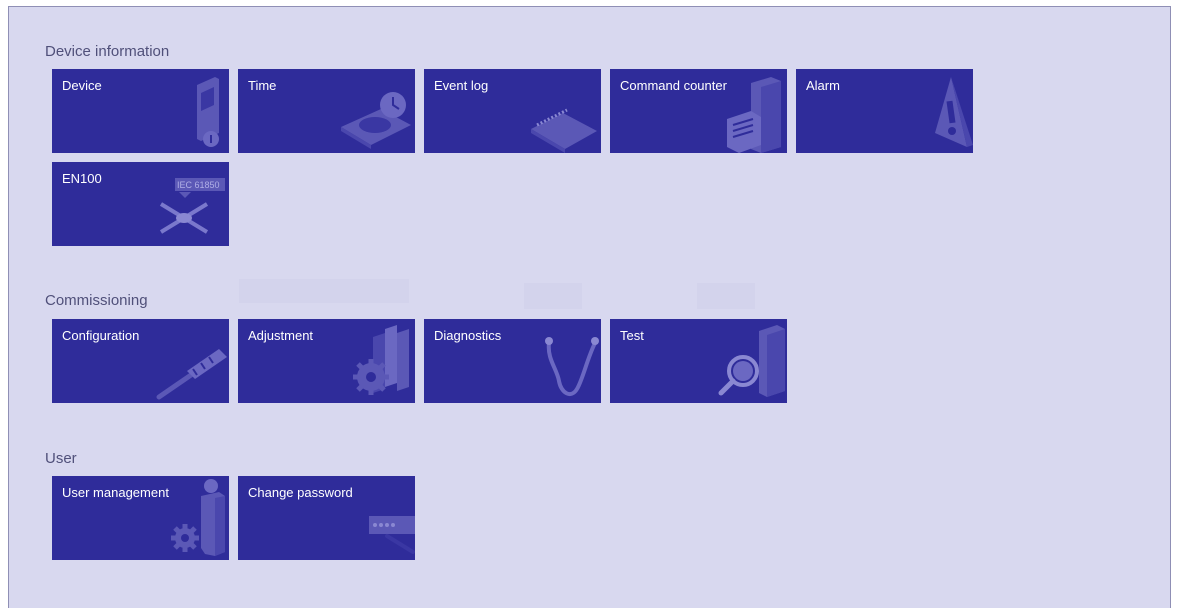 Image resolution: width=1180 pixels, height=608 pixels. Describe the element at coordinates (546, 361) in the screenshot. I see `stethoscope-icon` at that location.